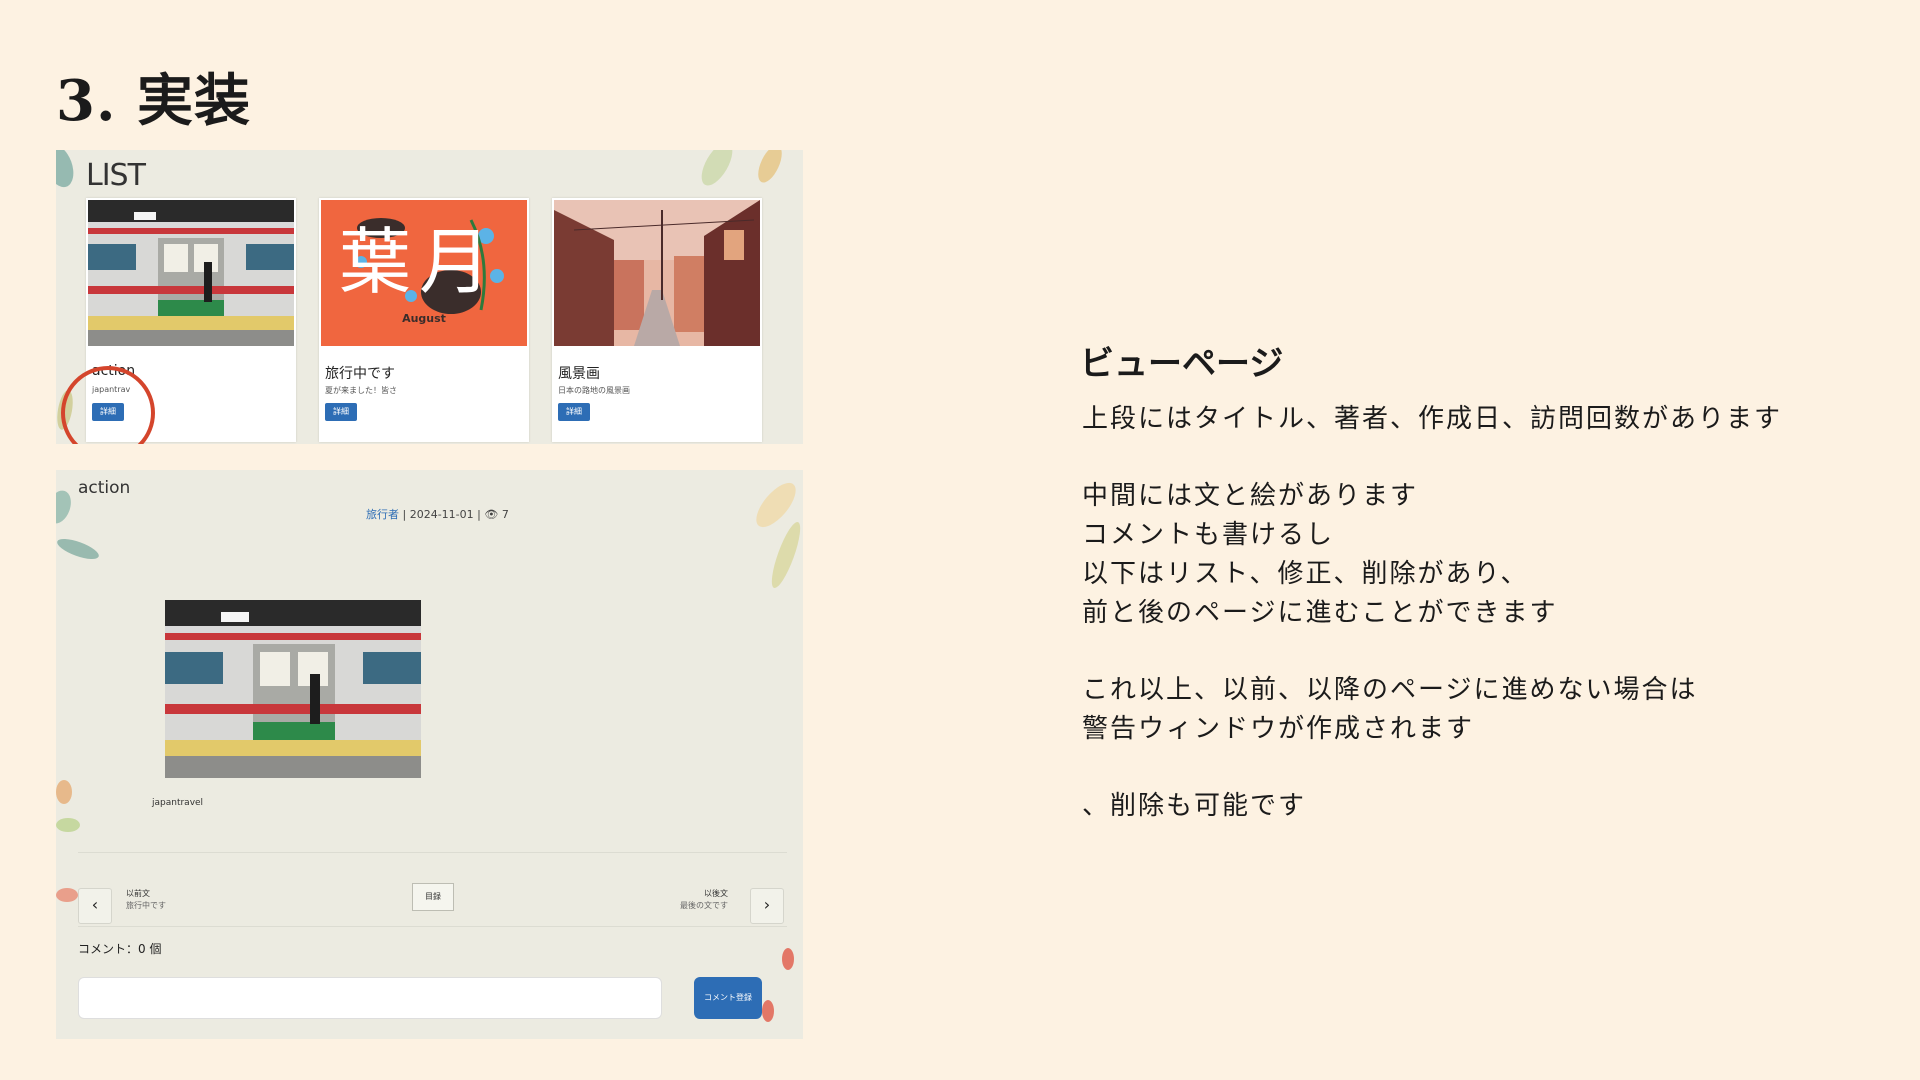 This screenshot has height=1080, width=1920. Describe the element at coordinates (491, 514) in the screenshot. I see `eye-icon: 👁` at that location.